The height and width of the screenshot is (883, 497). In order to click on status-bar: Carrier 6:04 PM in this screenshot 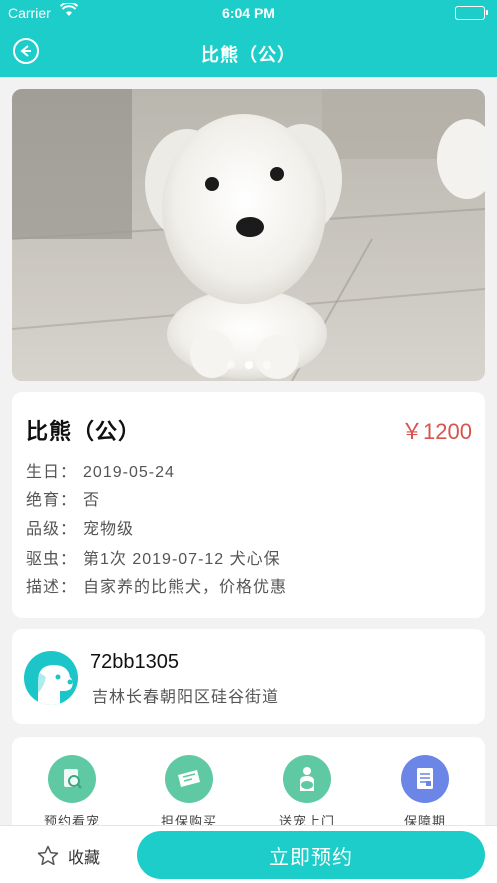, I will do `click(248, 13)`.